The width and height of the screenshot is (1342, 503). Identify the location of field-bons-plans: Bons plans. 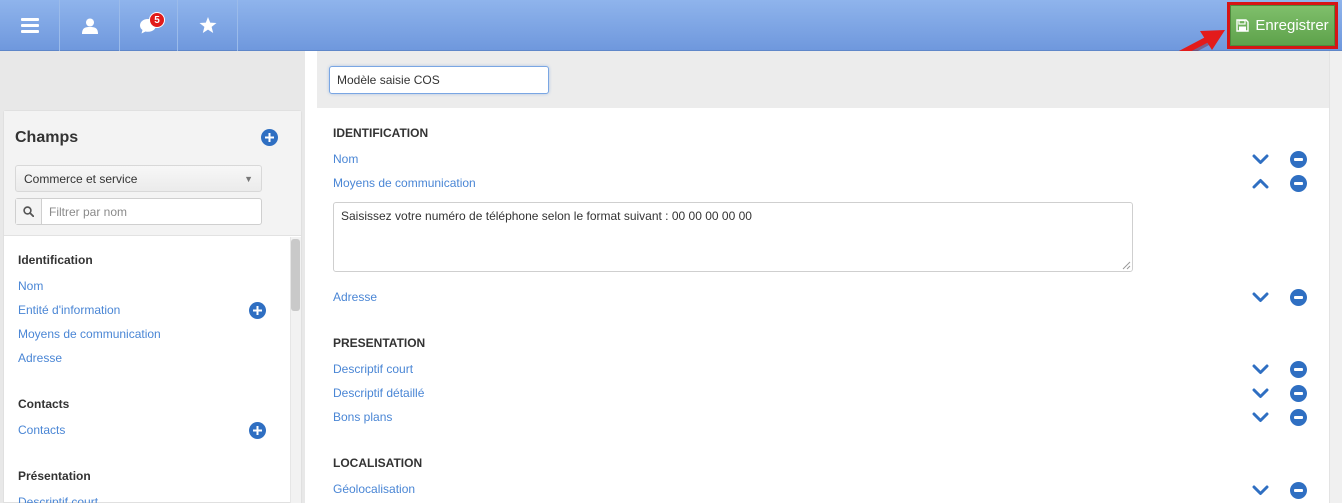
(362, 417).